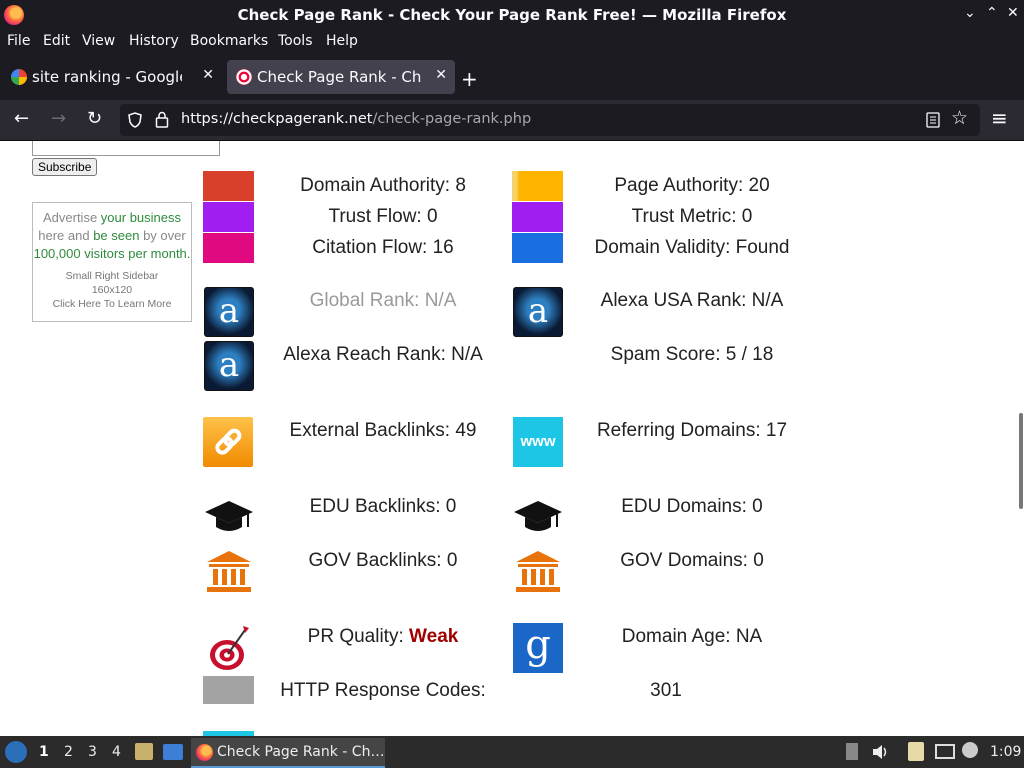 The height and width of the screenshot is (768, 1024). I want to click on reload-button: ↻, so click(94, 118).